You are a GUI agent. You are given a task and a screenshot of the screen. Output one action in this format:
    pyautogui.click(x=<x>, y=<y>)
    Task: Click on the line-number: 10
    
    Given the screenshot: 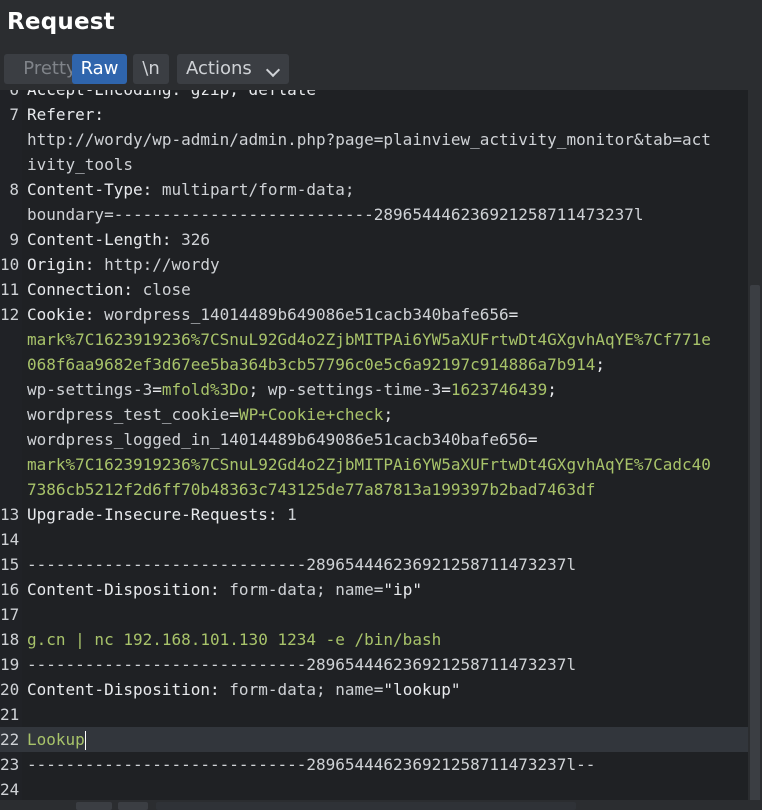 What is the action you would take?
    pyautogui.click(x=10, y=264)
    